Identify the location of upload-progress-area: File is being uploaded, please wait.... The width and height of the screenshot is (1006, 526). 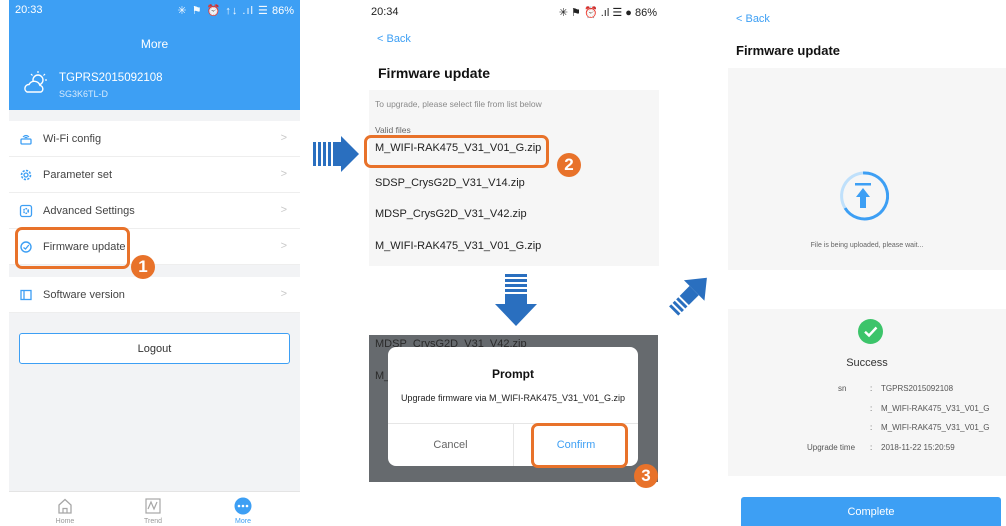
(867, 169).